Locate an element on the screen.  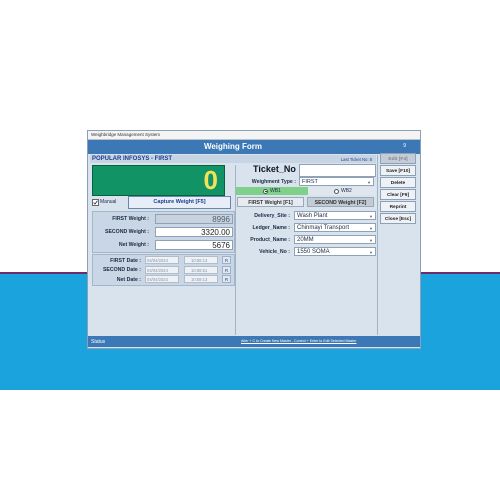
checkbox-icon is located at coordinates (95, 202).